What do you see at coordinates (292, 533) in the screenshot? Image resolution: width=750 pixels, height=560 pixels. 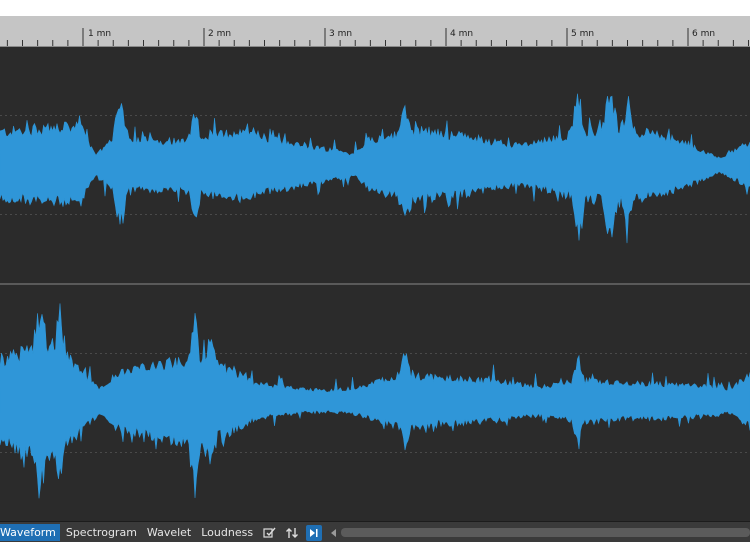 I see `swap-arrows-icon` at bounding box center [292, 533].